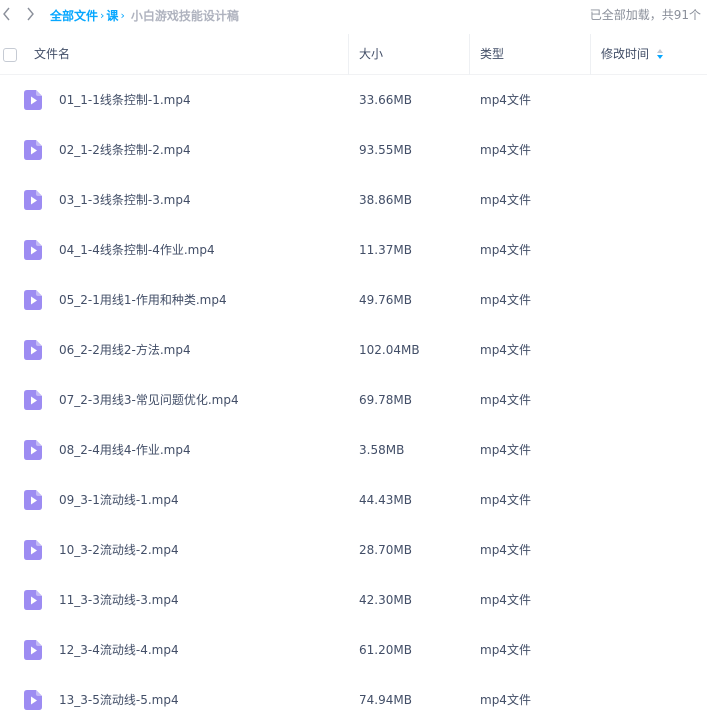 Image resolution: width=707 pixels, height=725 pixels. Describe the element at coordinates (645, 15) in the screenshot. I see `load-status: 已全部加载，共91个` at that location.